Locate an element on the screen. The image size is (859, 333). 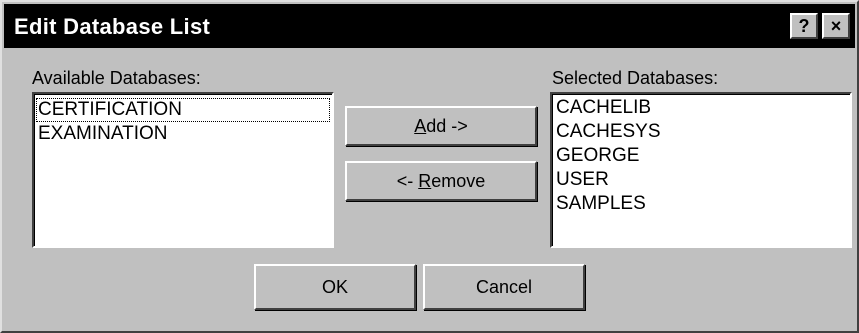
remove-label-prefix: <- is located at coordinates (407, 181).